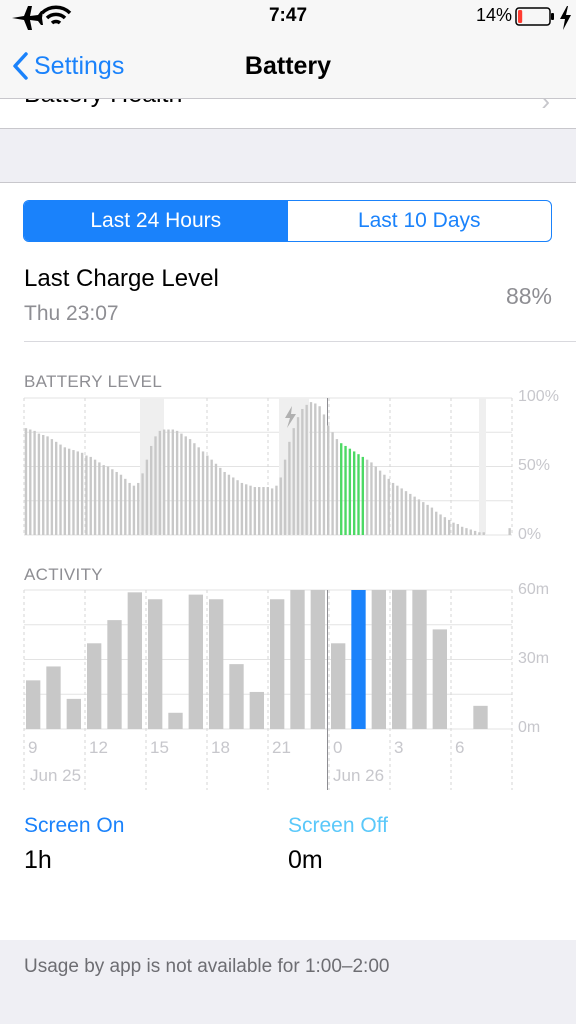  I want to click on x-tick: 18, so click(220, 747).